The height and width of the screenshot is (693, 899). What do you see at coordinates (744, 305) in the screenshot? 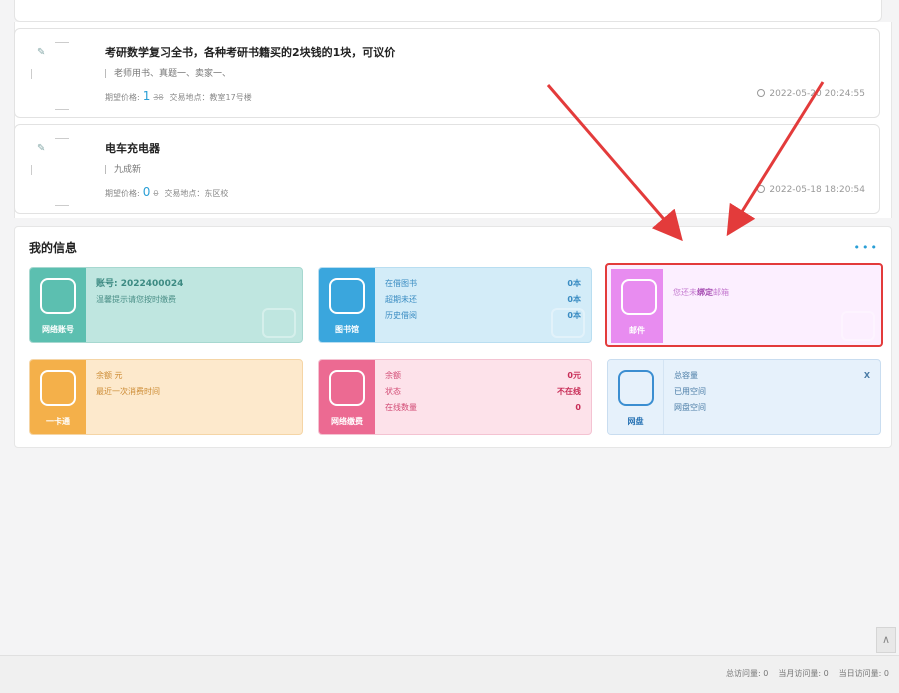
I see `mail-tile: 邮件 您还未绑定邮箱` at bounding box center [744, 305].